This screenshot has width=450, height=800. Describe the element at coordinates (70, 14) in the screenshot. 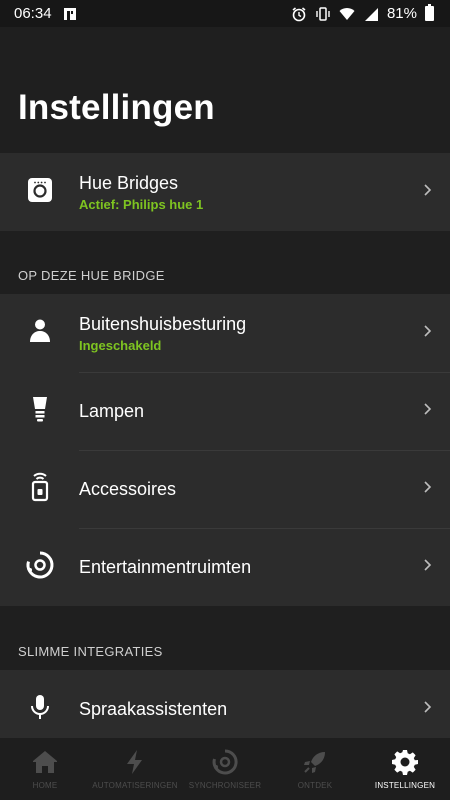

I see `notification-icon` at that location.